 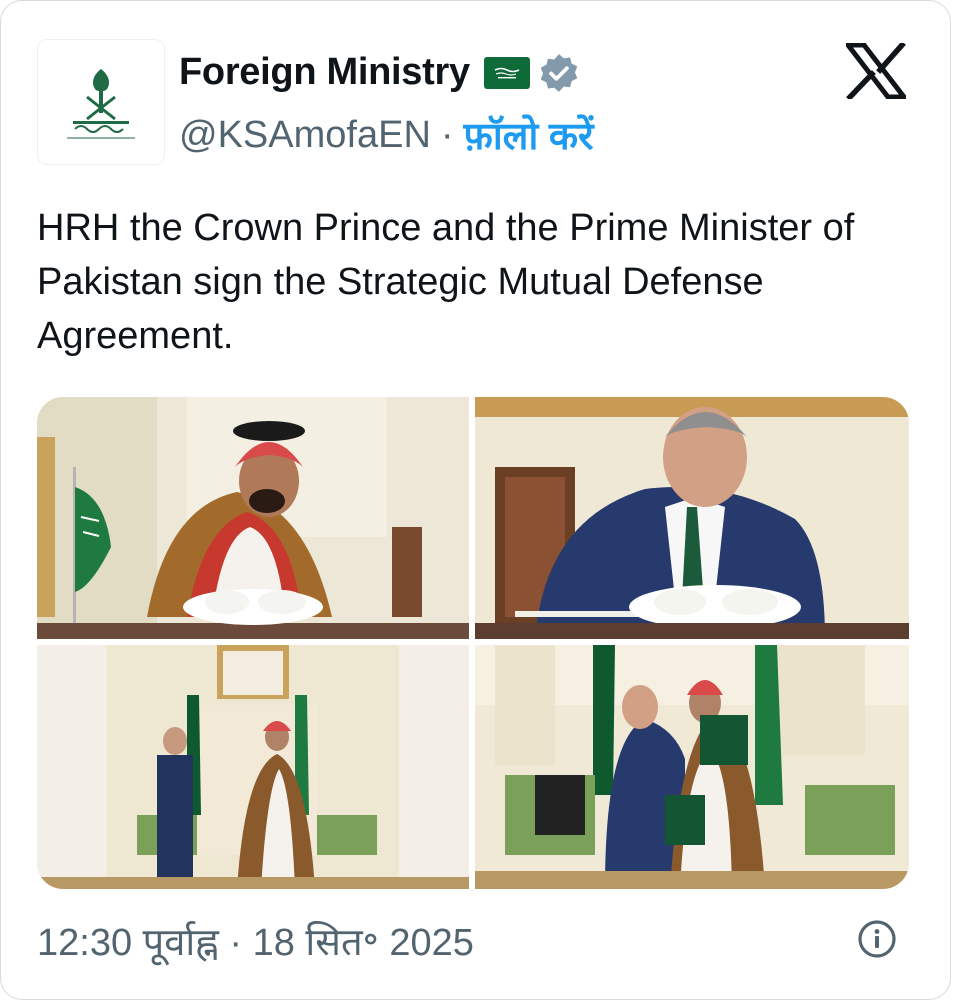 I want to click on display-name: Foreign Ministry, so click(x=324, y=72).